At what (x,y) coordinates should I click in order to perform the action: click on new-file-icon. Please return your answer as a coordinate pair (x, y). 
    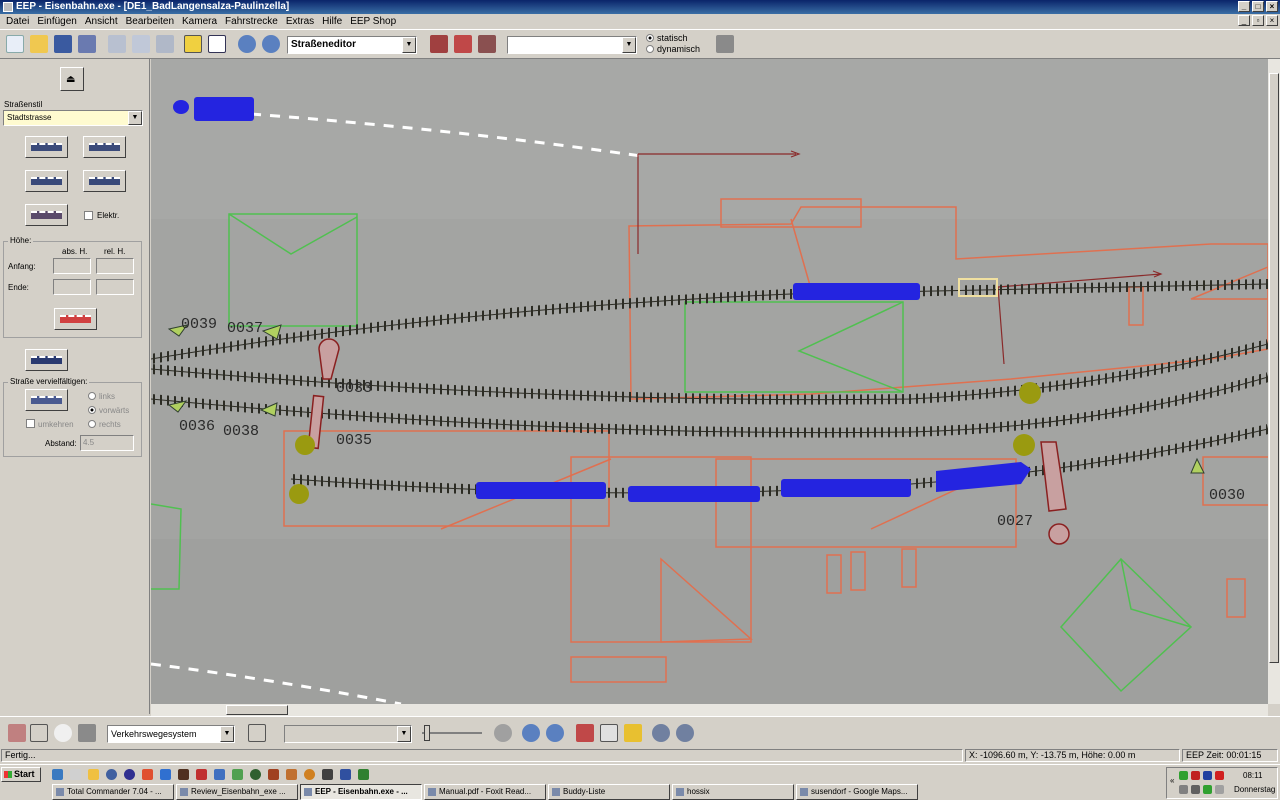
    Looking at the image, I should click on (15, 44).